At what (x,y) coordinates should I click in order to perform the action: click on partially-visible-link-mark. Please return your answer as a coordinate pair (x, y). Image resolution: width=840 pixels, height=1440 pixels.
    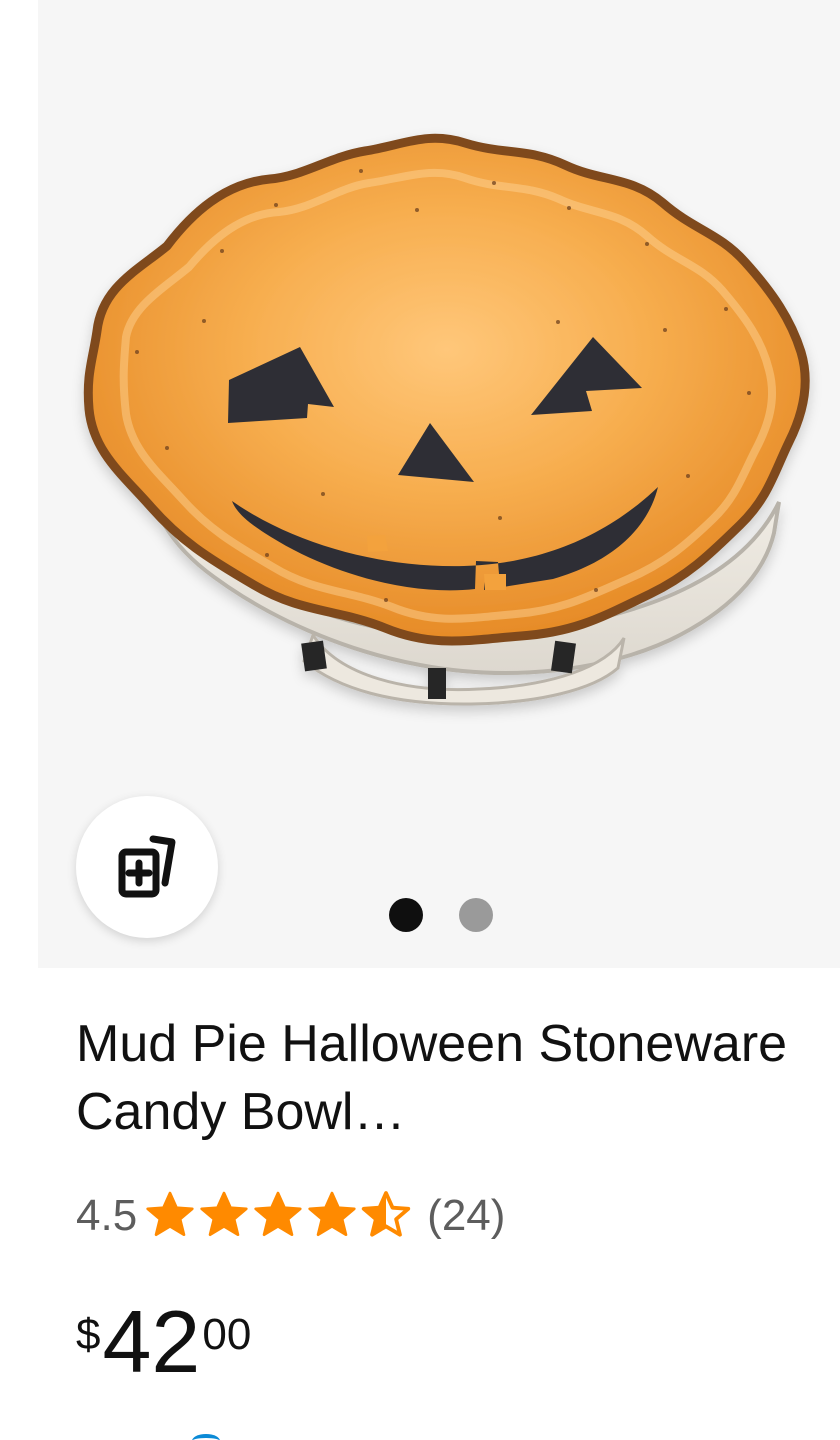
    Looking at the image, I should click on (206, 1437).